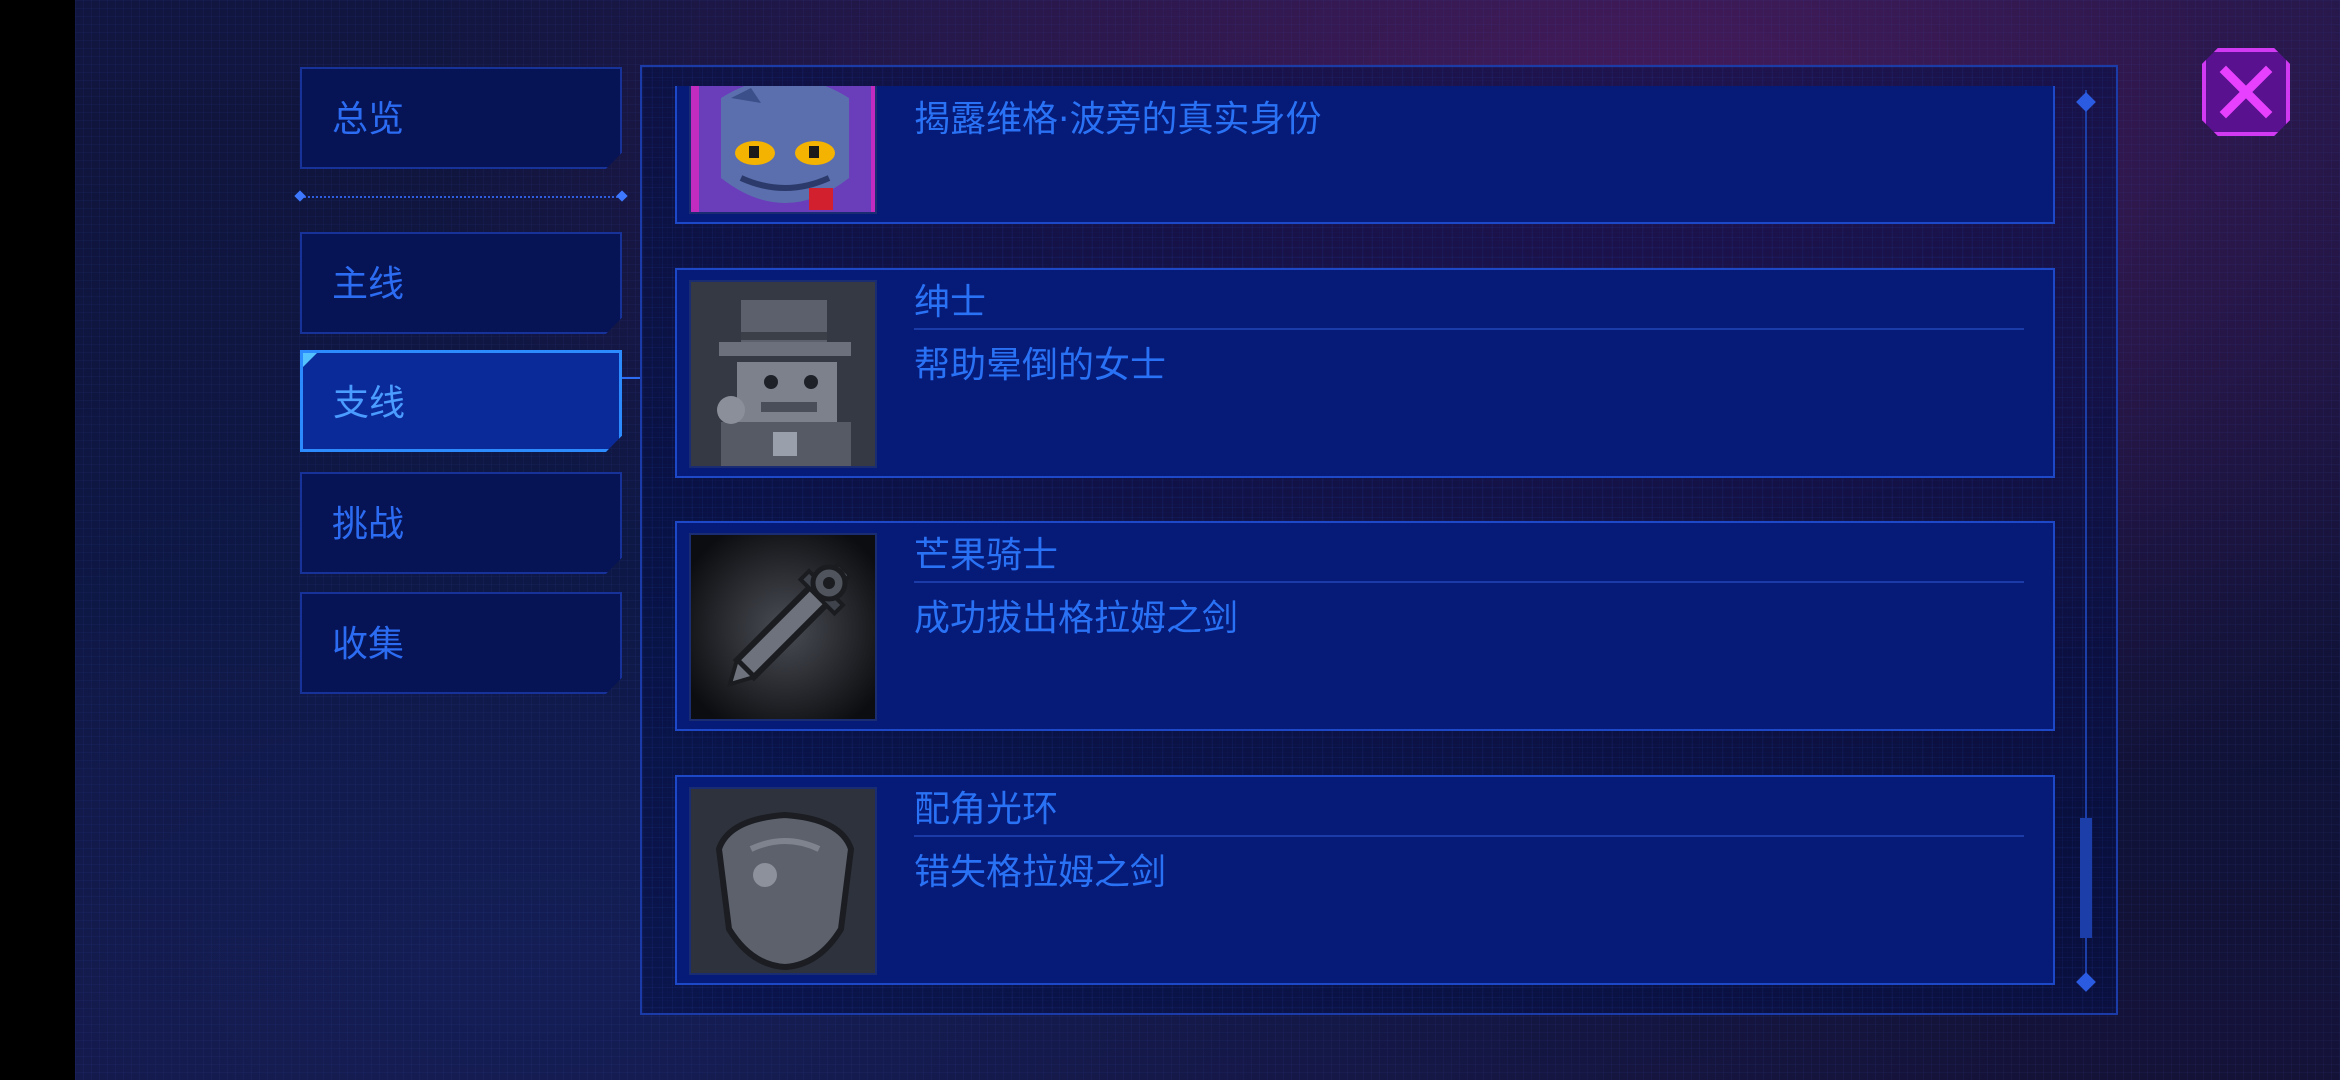 The height and width of the screenshot is (1080, 2340). Describe the element at coordinates (1040, 872) in the screenshot. I see `achievement-description: 错失格拉姆之剑` at that location.